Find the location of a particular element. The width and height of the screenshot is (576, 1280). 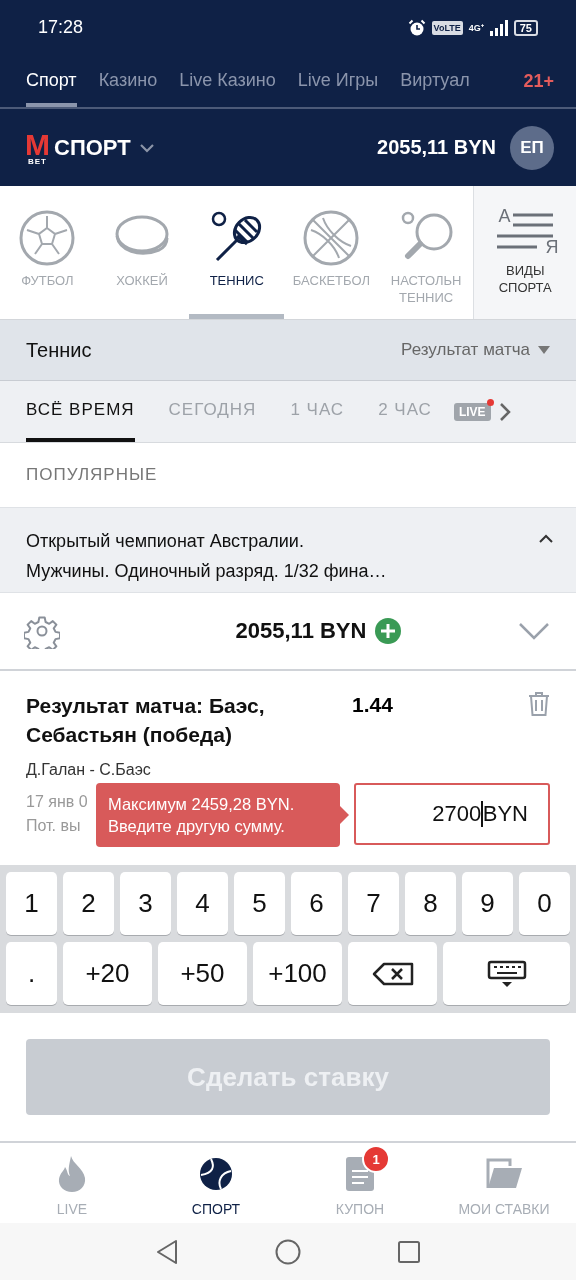

match-name: Д.Галан - С.Баэс is located at coordinates (89, 770).